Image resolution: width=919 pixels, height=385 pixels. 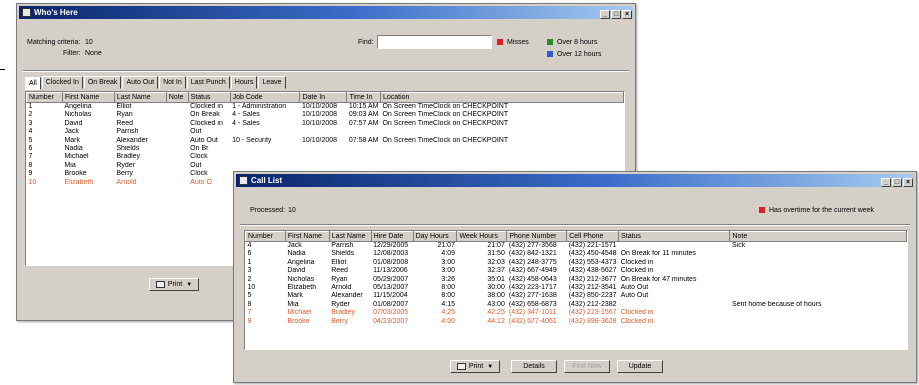 What do you see at coordinates (532, 245) in the screenshot?
I see `table-cell: (432) 277-3568` at bounding box center [532, 245].